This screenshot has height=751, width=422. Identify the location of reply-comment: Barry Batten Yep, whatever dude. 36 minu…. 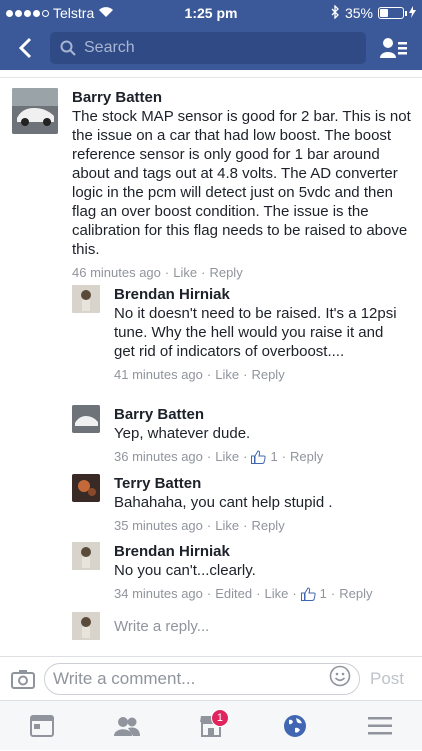
(242, 434).